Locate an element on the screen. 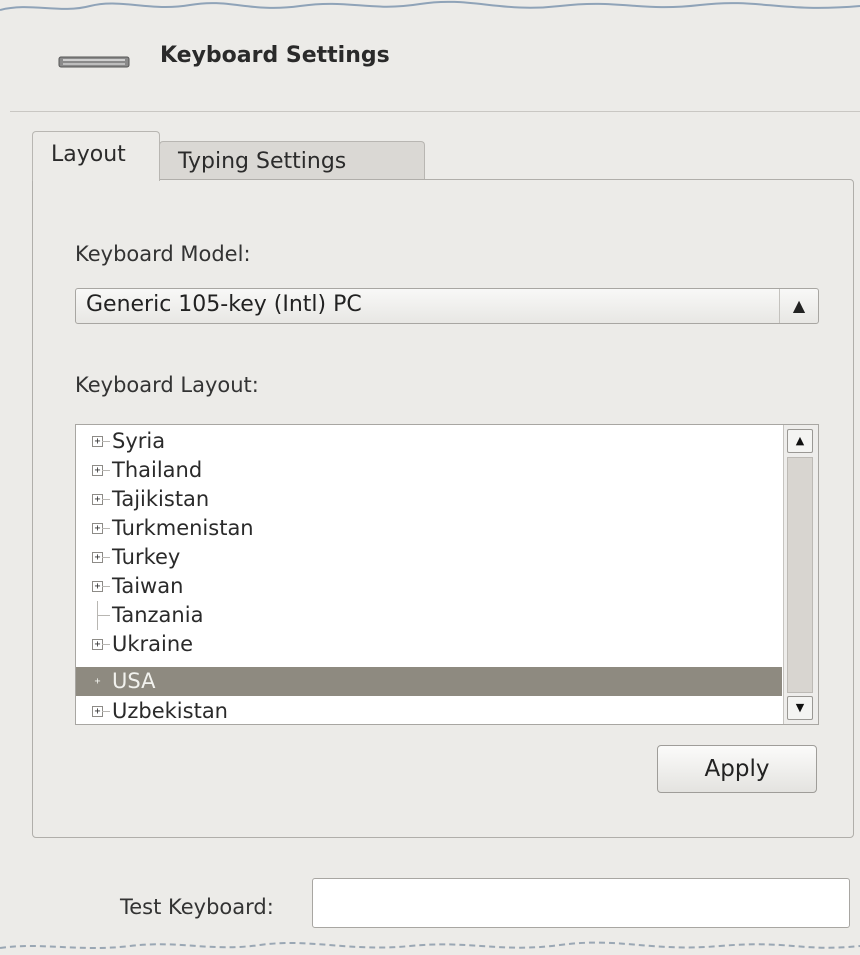 This screenshot has width=860, height=955. scrollbar-thumb is located at coordinates (800, 575).